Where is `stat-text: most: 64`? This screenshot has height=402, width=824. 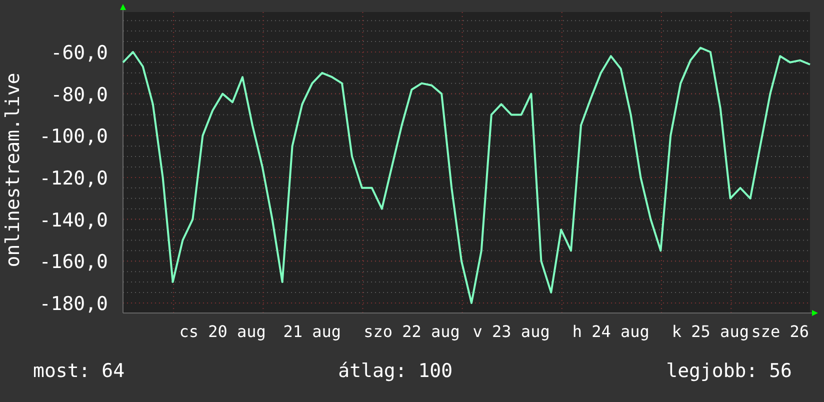
stat-text: most: 64 is located at coordinates (79, 371).